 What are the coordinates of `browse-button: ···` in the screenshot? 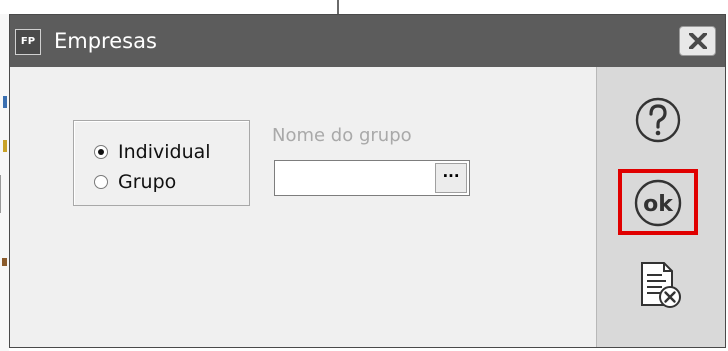 It's located at (451, 178).